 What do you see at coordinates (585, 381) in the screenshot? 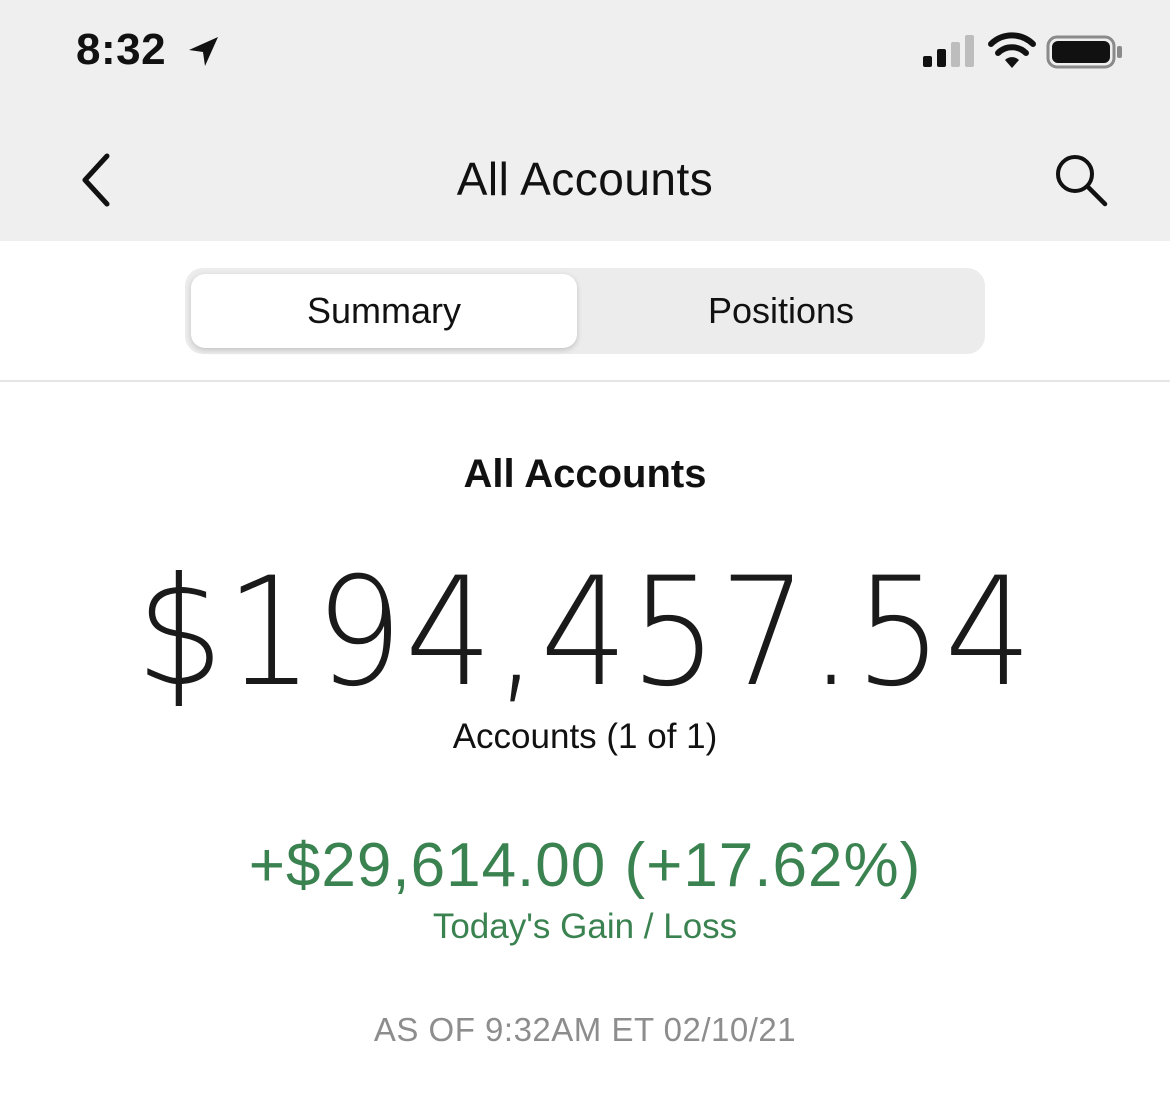
I see `section-divider` at bounding box center [585, 381].